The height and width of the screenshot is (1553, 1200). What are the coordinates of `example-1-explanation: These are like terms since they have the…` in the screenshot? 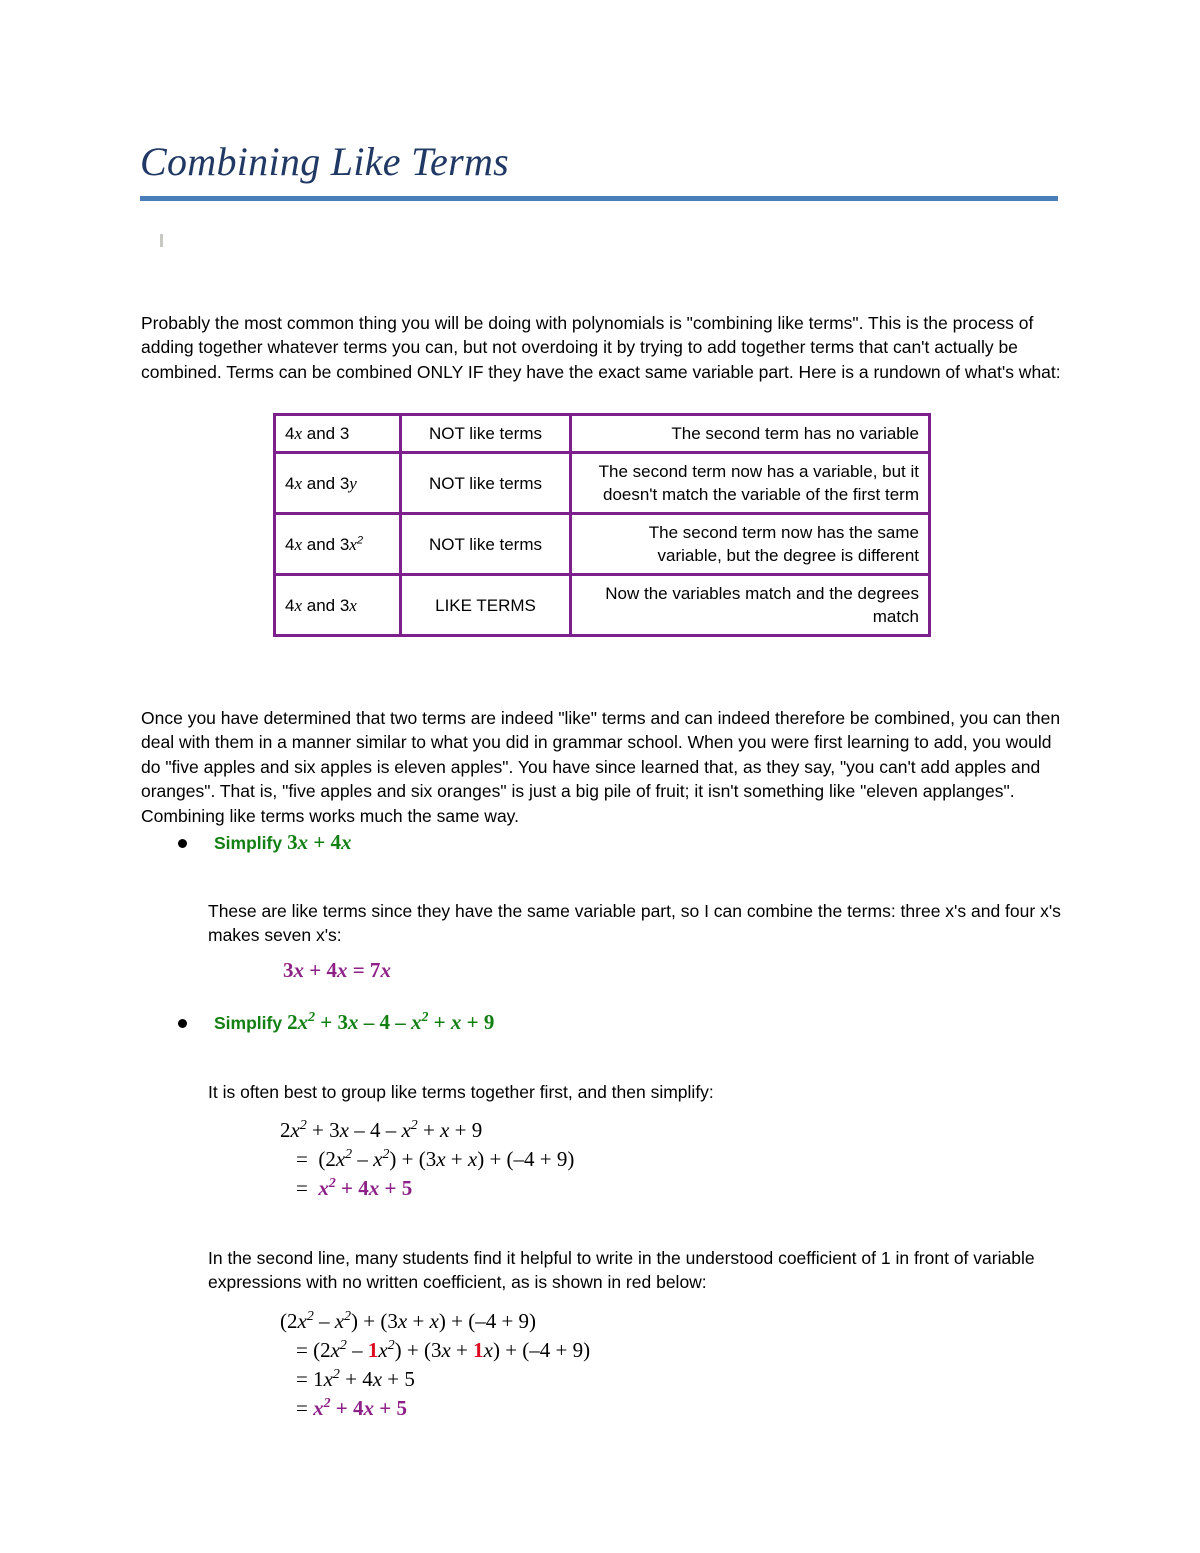 It's located at (634, 923).